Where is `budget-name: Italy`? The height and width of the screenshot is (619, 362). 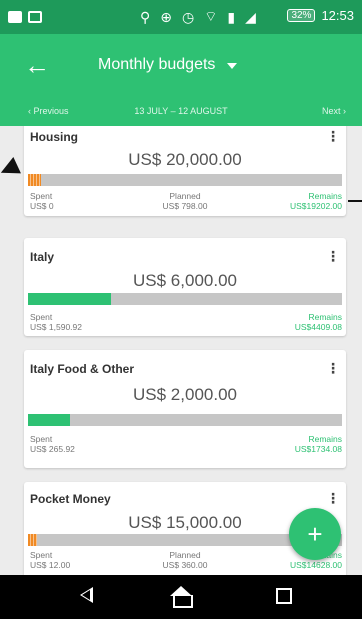 budget-name: Italy is located at coordinates (42, 257).